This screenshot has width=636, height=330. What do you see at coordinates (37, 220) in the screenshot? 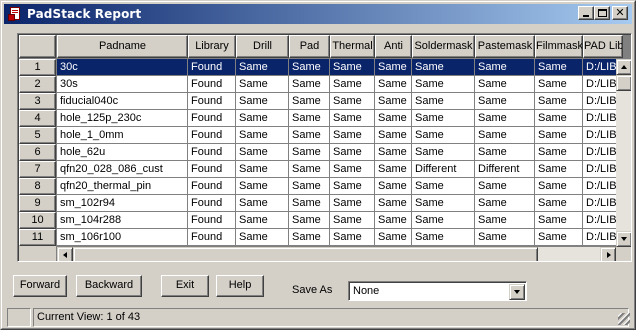
I see `row-number-header: 10` at bounding box center [37, 220].